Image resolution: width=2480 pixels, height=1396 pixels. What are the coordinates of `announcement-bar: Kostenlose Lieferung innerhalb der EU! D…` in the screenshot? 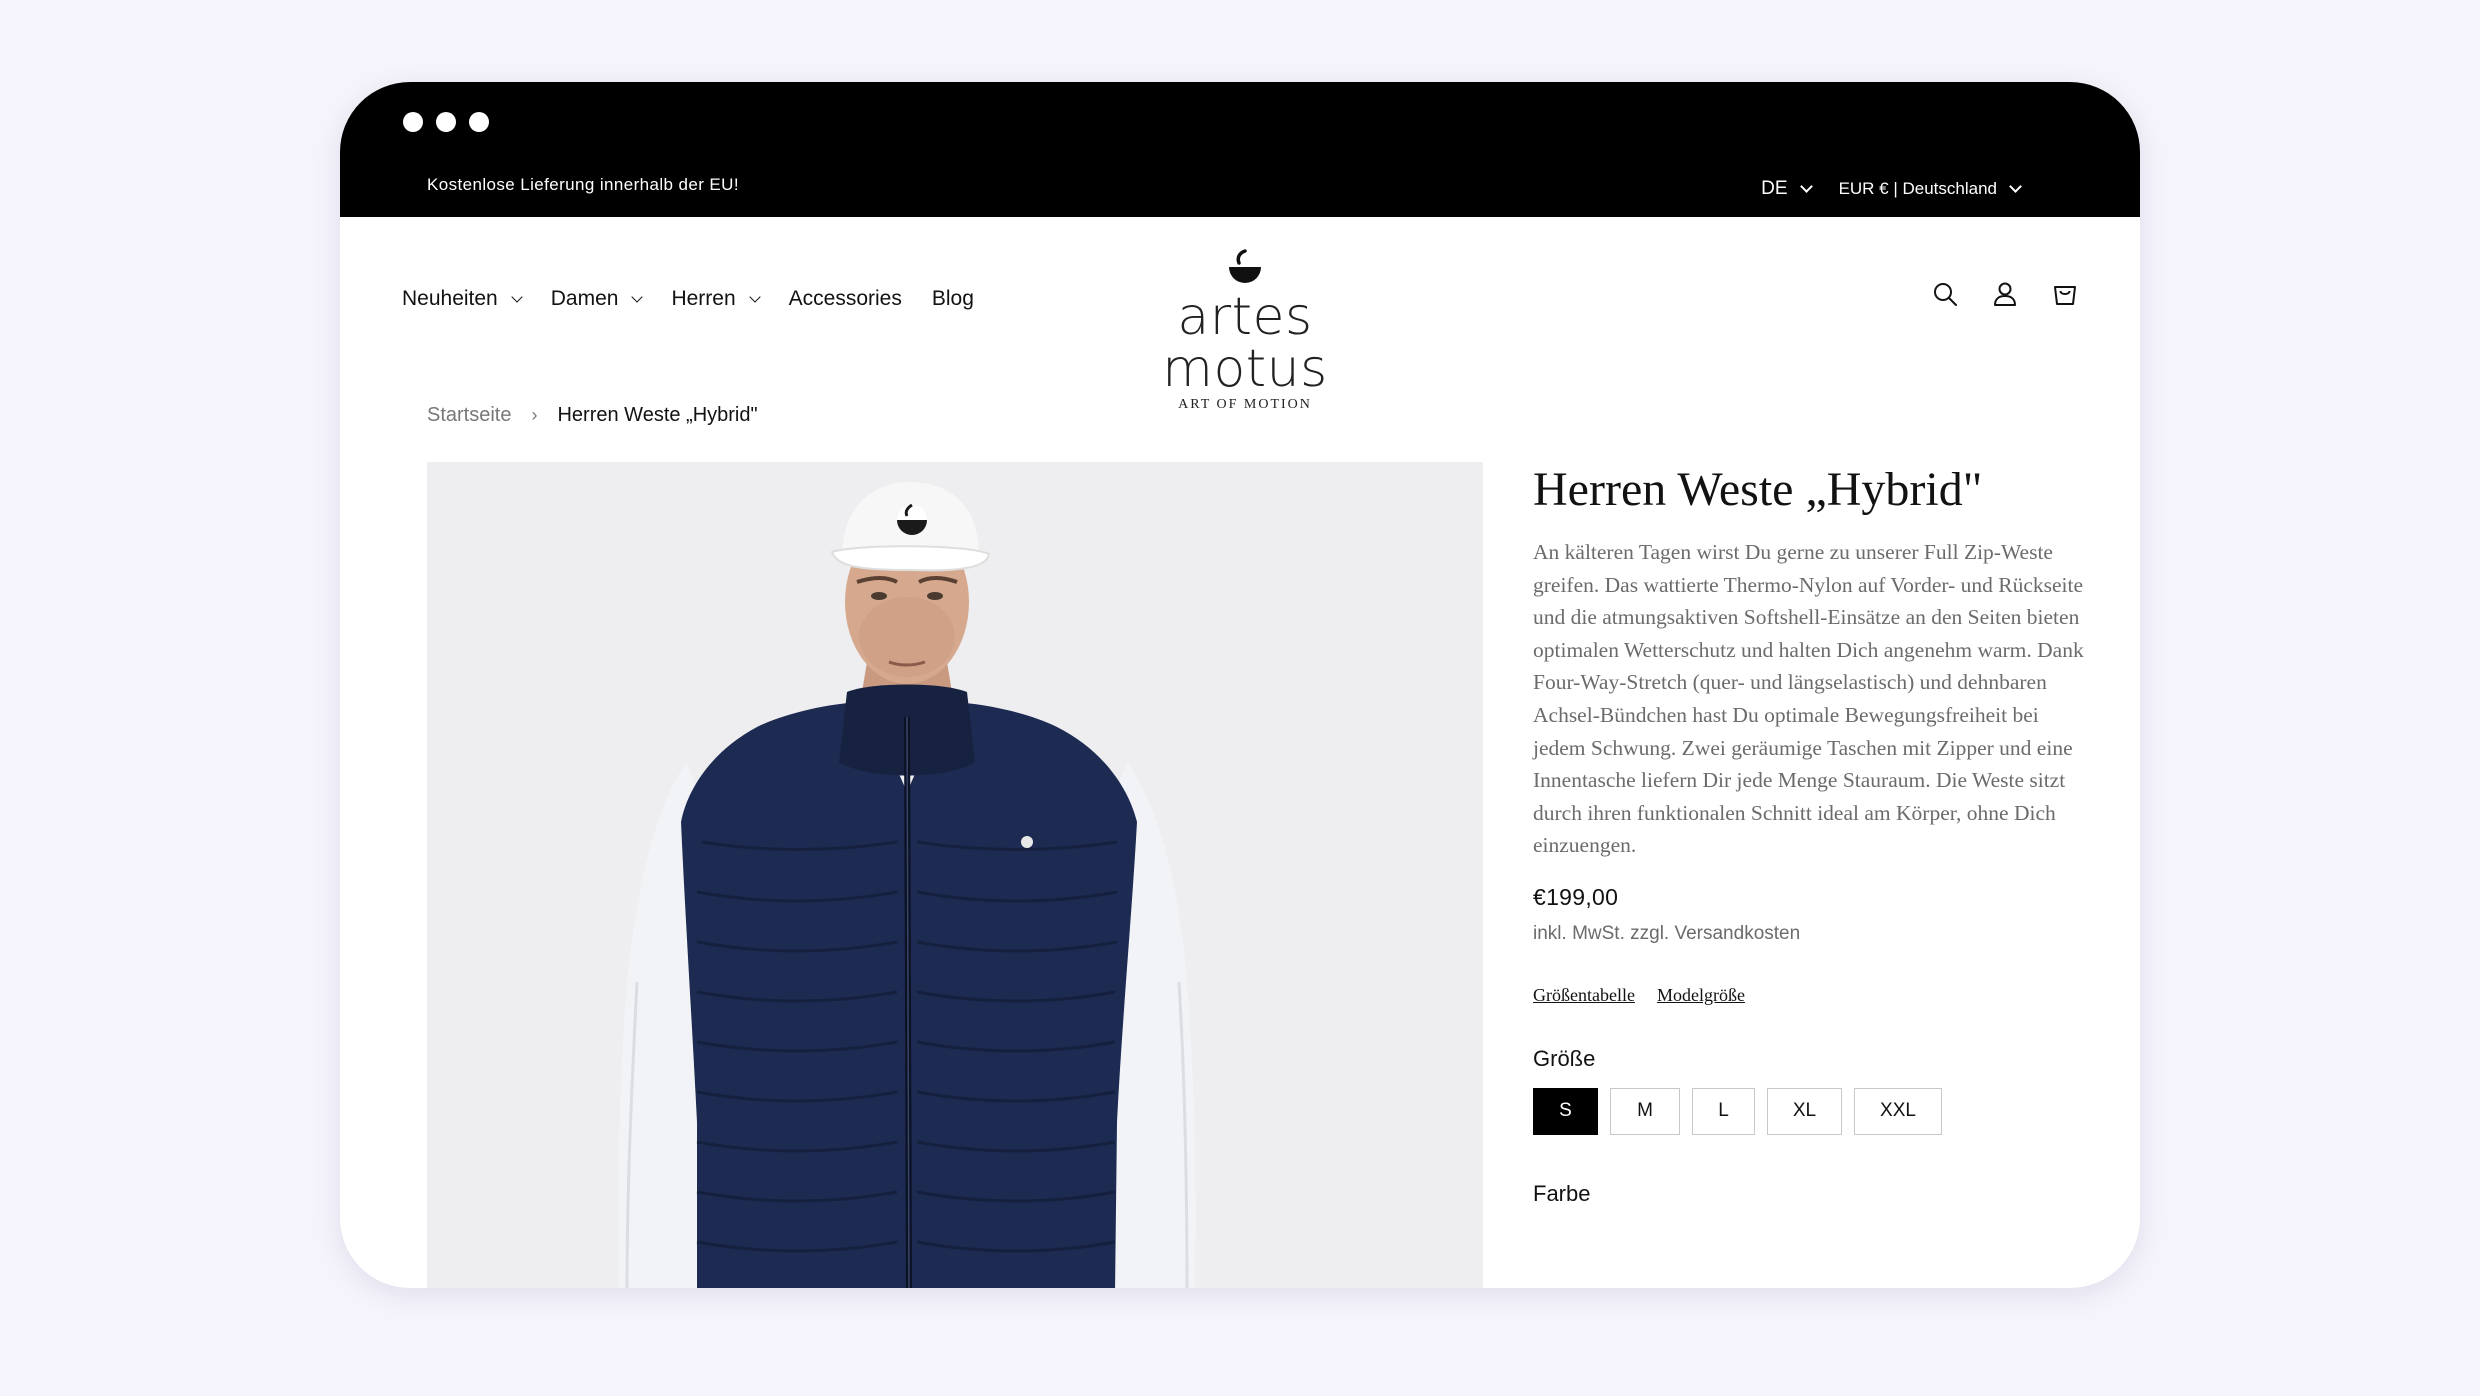 It's located at (1240, 149).